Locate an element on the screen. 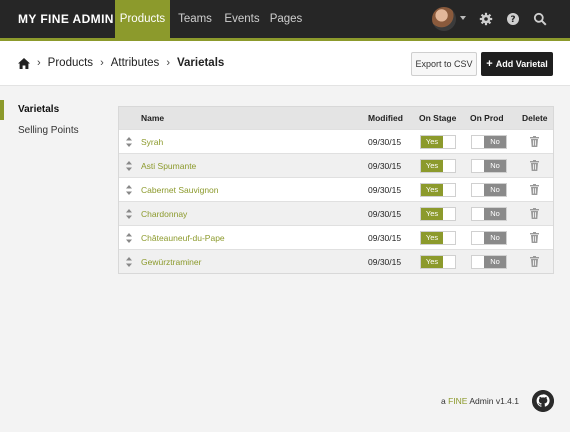  varietal-name-link: Gewürztraminer is located at coordinates (171, 262).